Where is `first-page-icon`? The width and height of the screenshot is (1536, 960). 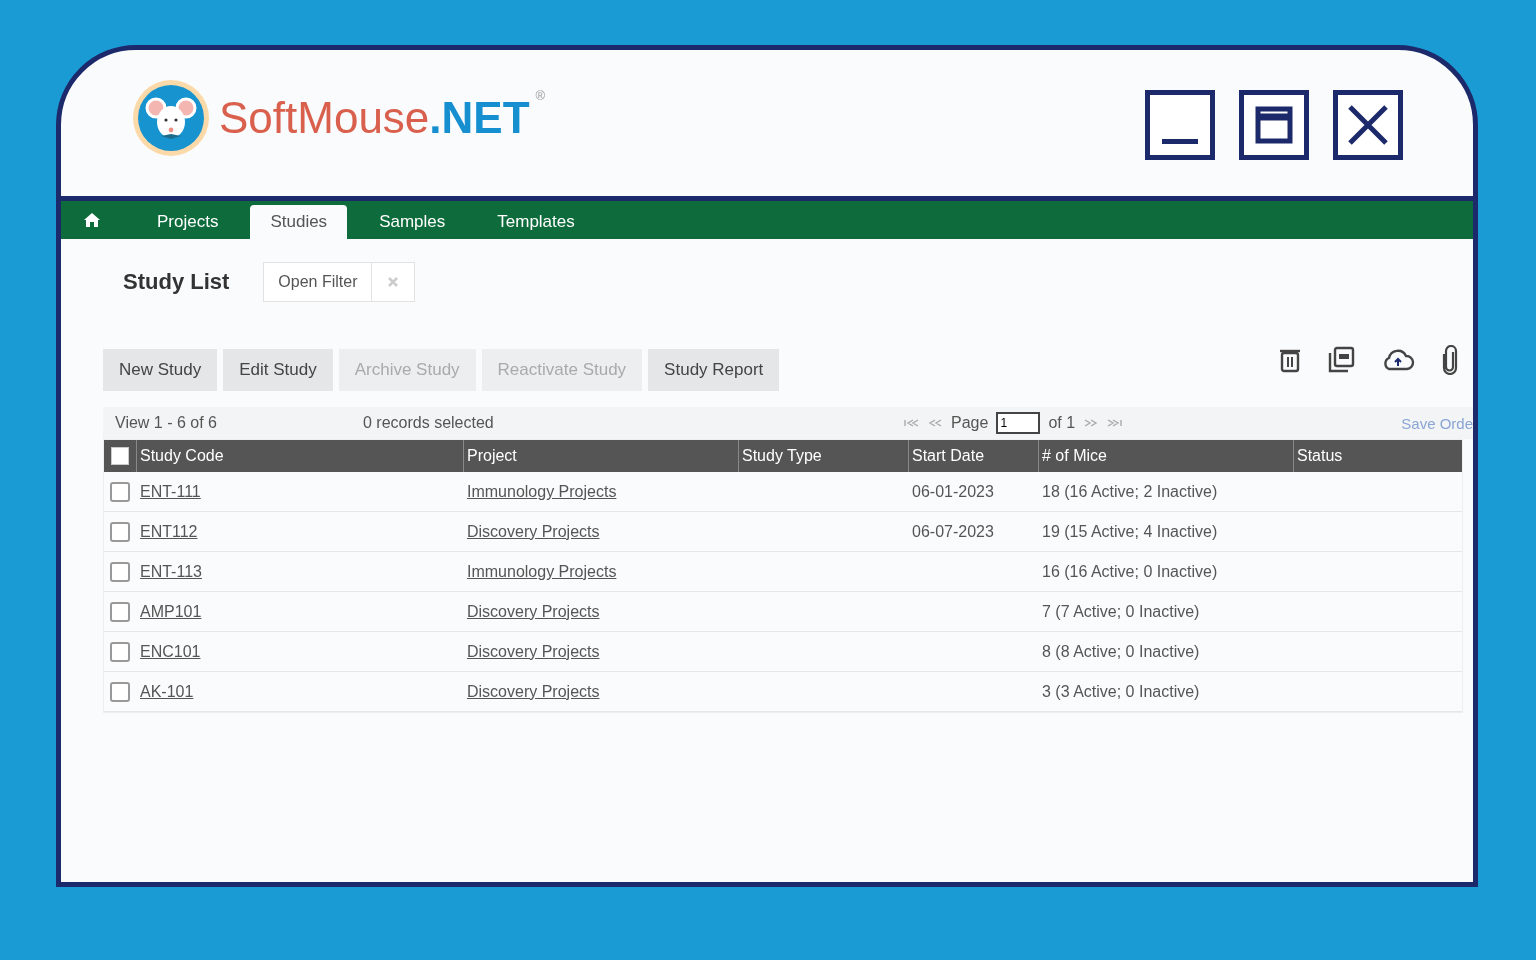 first-page-icon is located at coordinates (911, 423).